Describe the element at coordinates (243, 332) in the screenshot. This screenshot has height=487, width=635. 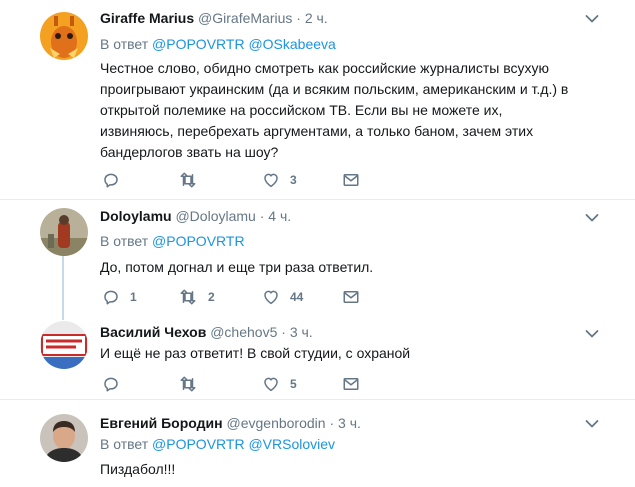
I see `user-handle: @chehov5` at that location.